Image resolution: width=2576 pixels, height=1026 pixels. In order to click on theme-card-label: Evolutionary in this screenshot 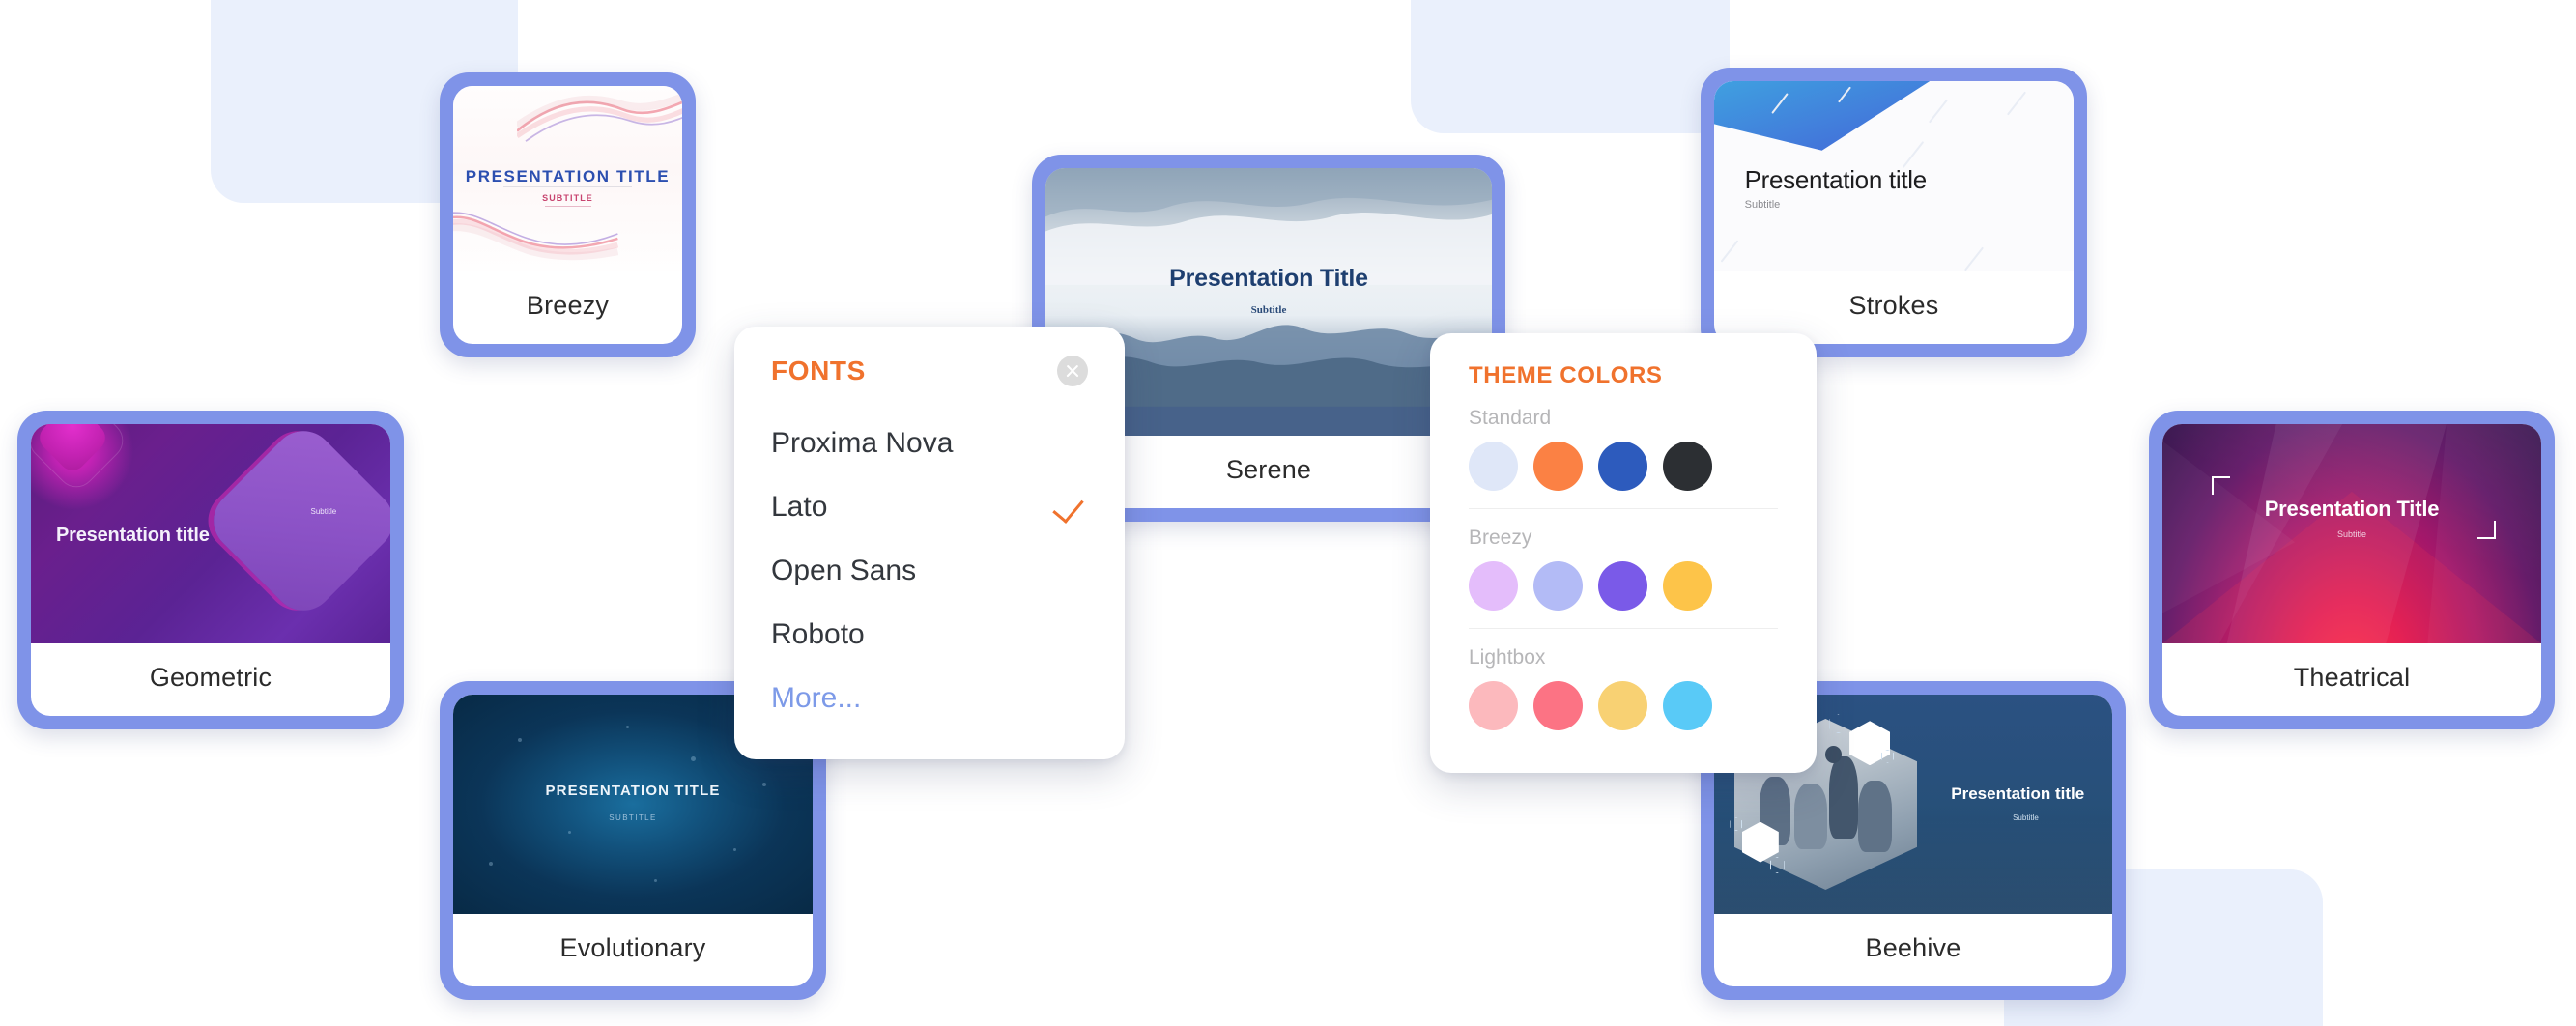, I will do `click(633, 947)`.